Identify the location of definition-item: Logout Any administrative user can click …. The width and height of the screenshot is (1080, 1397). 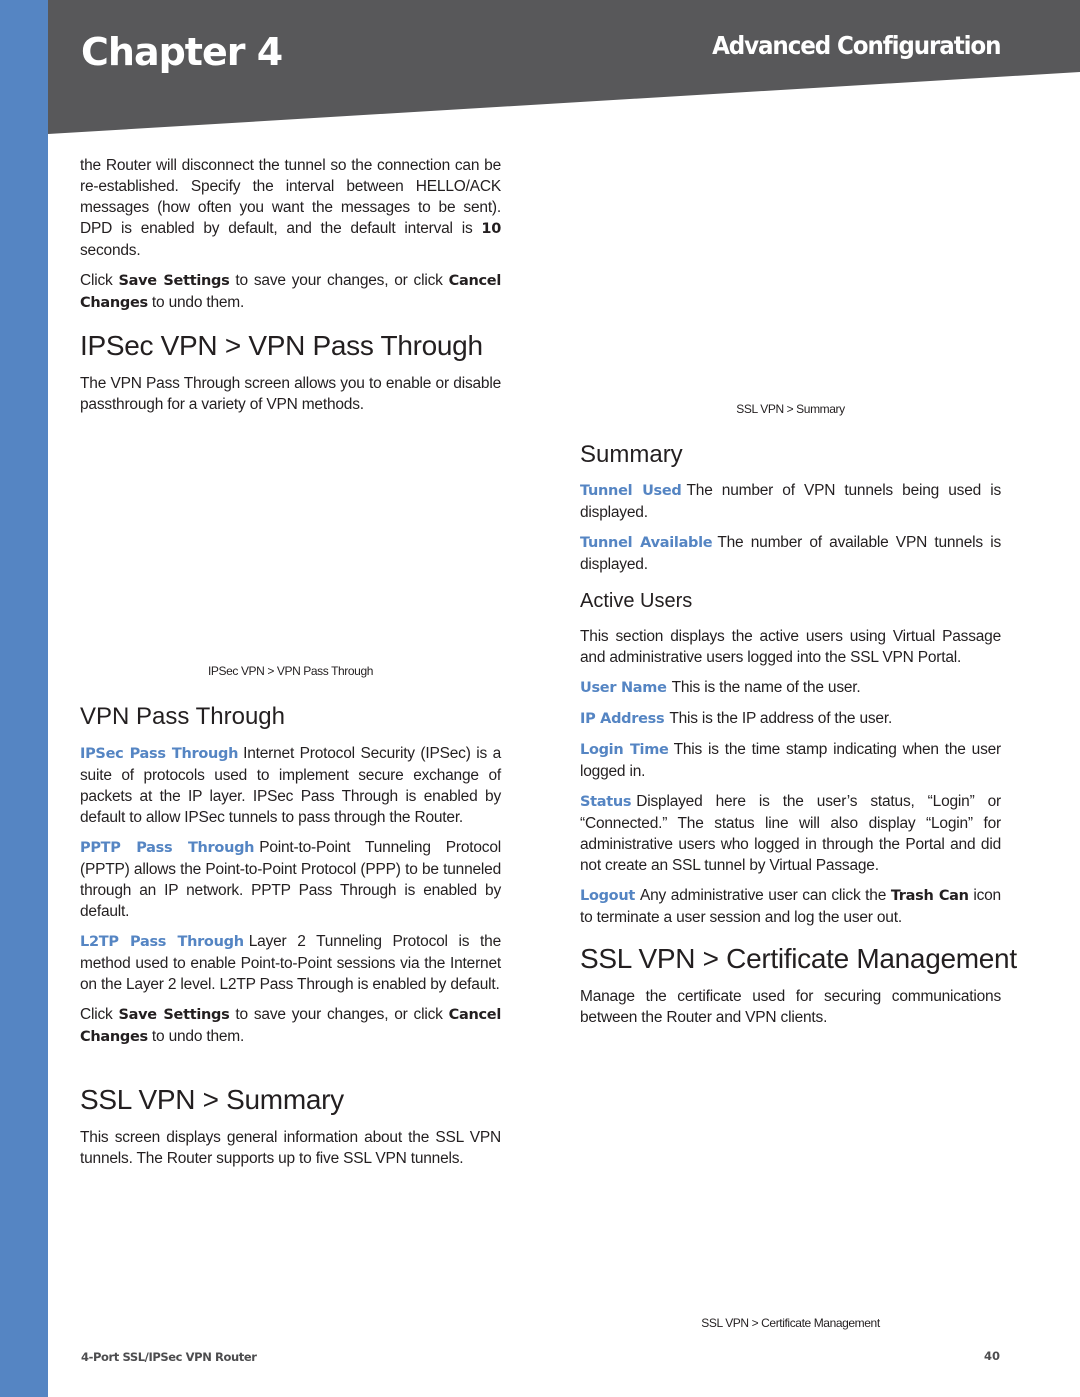
(790, 906).